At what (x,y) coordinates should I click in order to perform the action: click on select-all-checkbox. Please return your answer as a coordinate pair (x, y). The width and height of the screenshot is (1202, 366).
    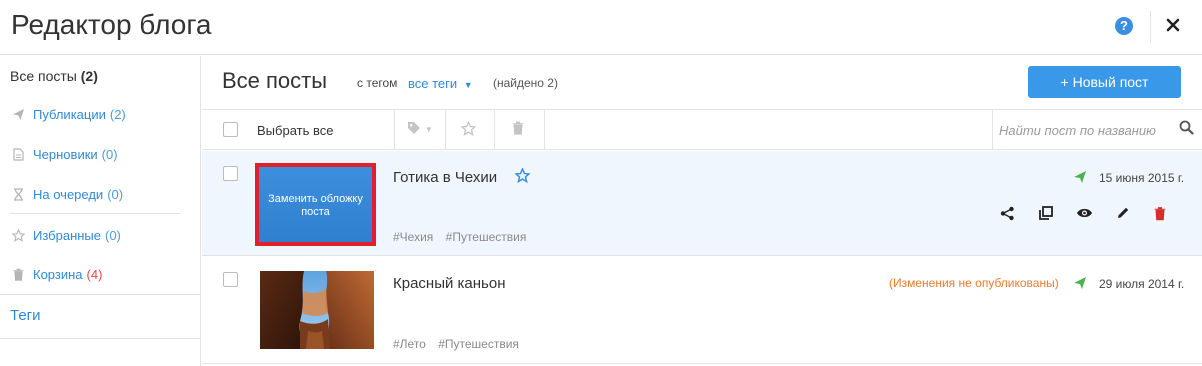
    Looking at the image, I should click on (230, 129).